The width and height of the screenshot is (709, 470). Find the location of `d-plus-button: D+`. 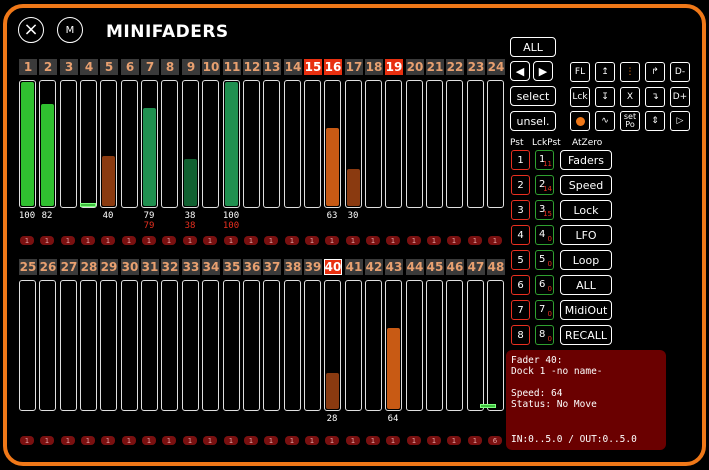

d-plus-button: D+ is located at coordinates (680, 97).